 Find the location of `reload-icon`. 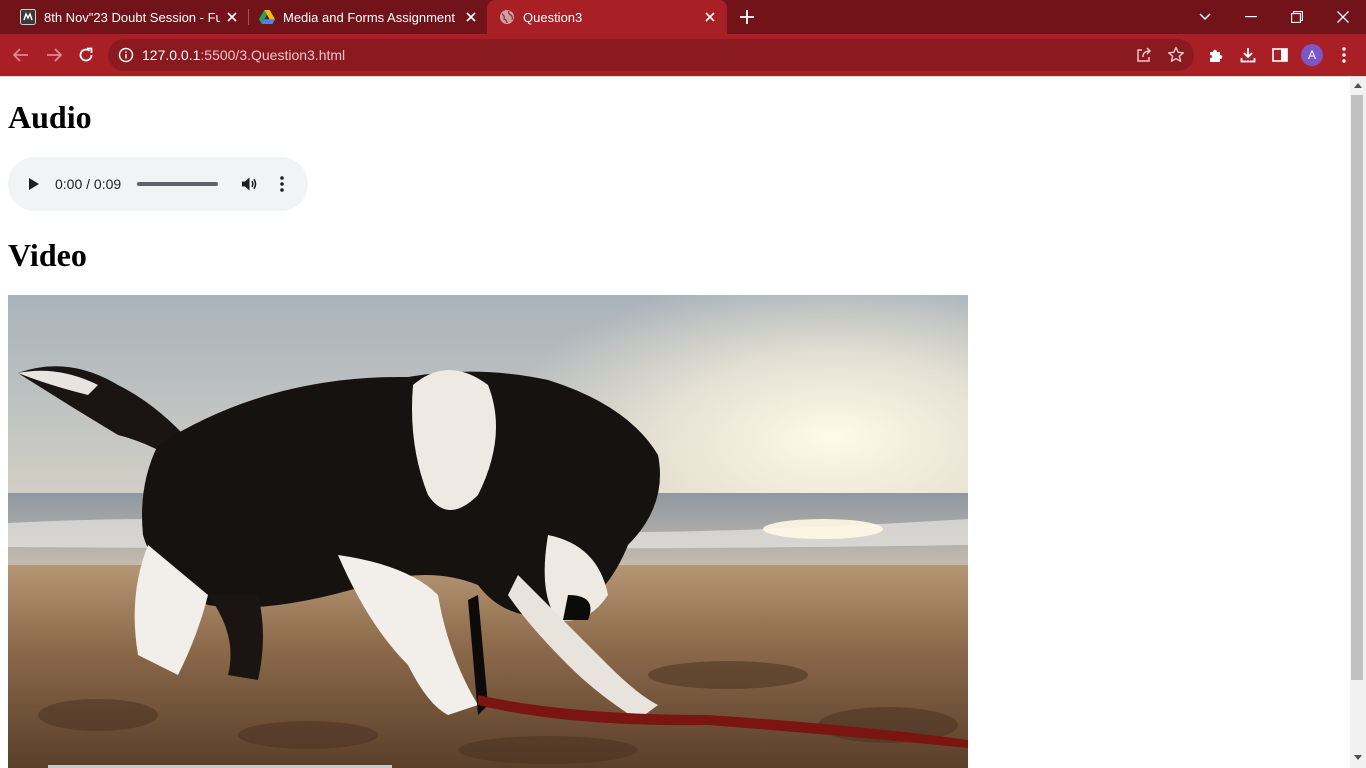

reload-icon is located at coordinates (86, 55).